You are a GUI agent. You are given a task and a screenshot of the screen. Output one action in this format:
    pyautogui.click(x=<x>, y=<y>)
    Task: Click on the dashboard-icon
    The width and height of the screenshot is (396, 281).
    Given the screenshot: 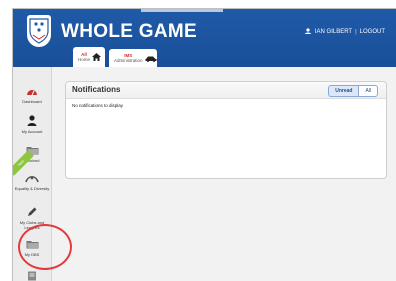 What is the action you would take?
    pyautogui.click(x=32, y=92)
    